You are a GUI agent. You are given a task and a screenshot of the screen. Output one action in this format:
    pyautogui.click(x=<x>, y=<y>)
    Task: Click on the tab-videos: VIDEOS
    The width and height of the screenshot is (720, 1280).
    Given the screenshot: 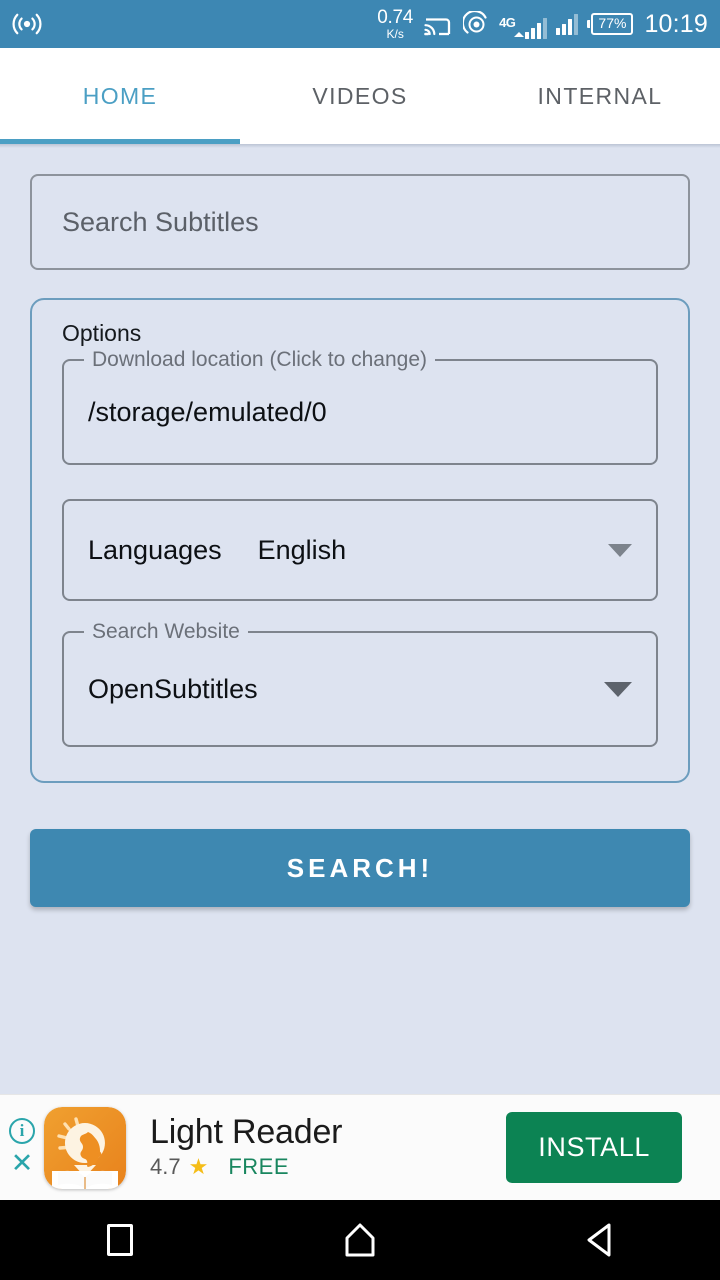 What is the action you would take?
    pyautogui.click(x=360, y=96)
    